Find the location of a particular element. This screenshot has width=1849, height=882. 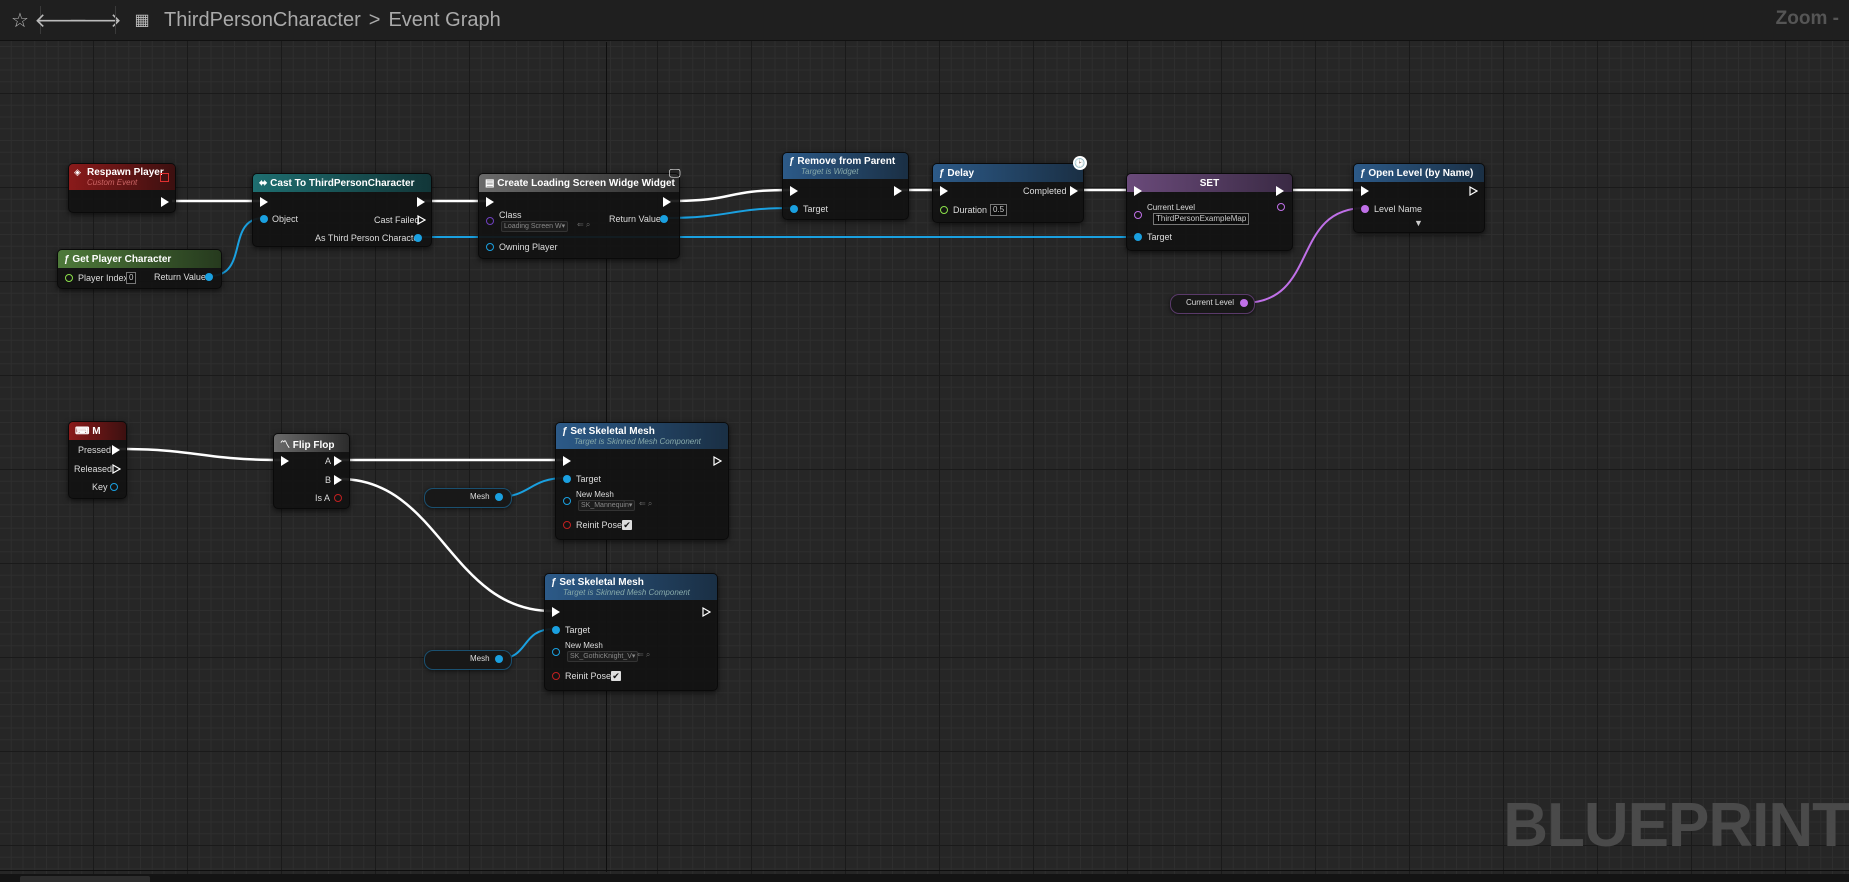

bottom-tab is located at coordinates (85, 879).